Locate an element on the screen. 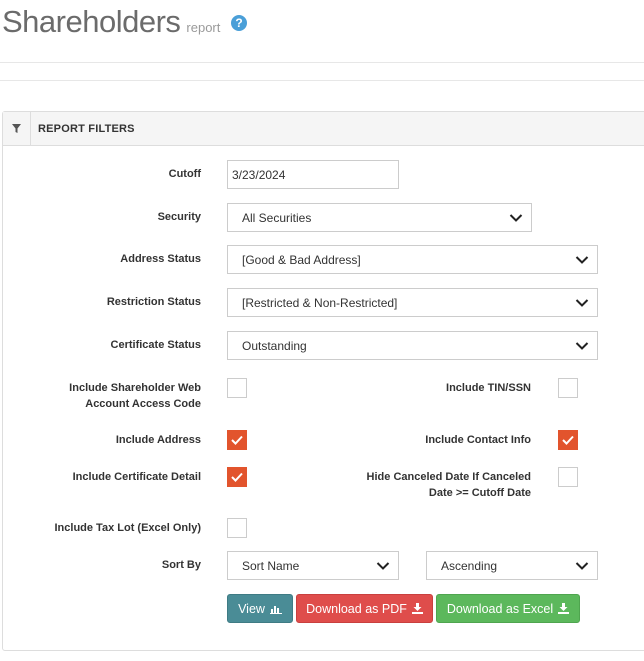 The image size is (644, 661). address-status-label: Address Status is located at coordinates (160, 259).